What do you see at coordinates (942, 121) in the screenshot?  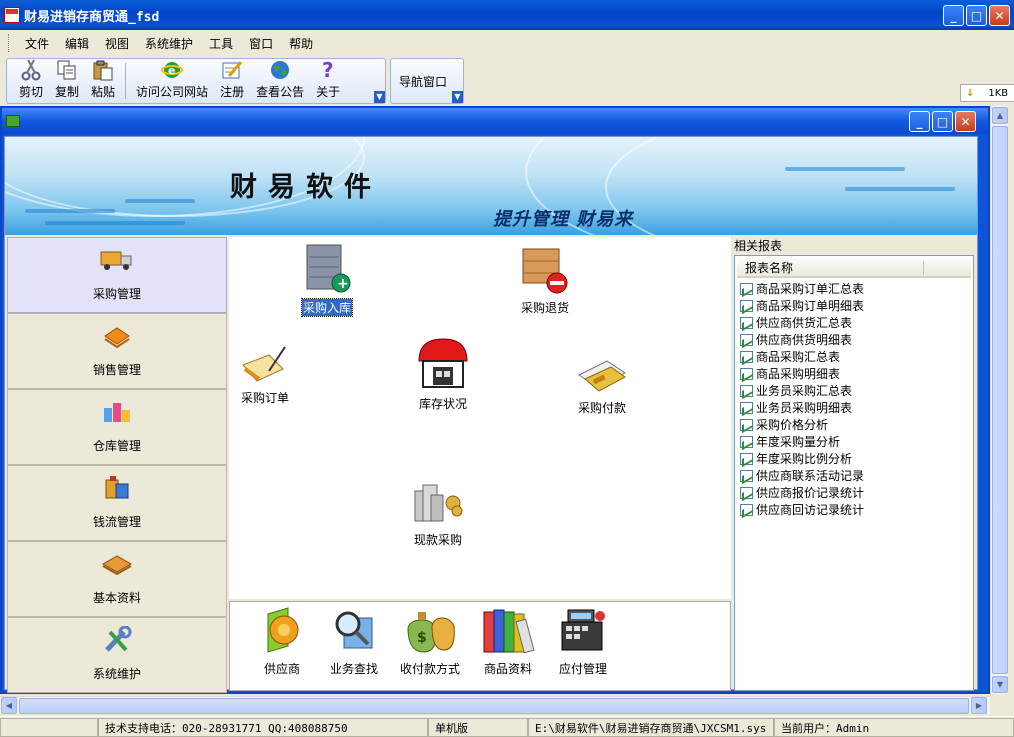 I see `child-maximize-button: □` at bounding box center [942, 121].